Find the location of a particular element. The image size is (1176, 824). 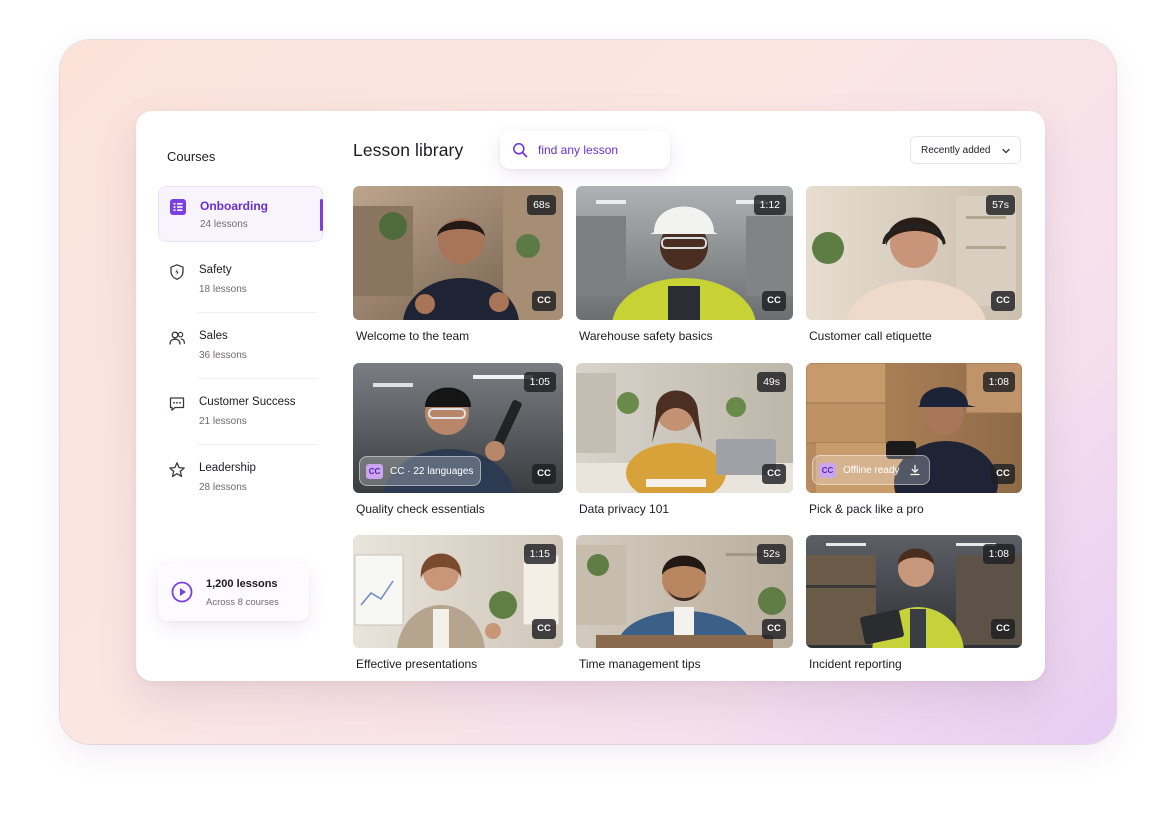

chat-icon is located at coordinates (177, 404).